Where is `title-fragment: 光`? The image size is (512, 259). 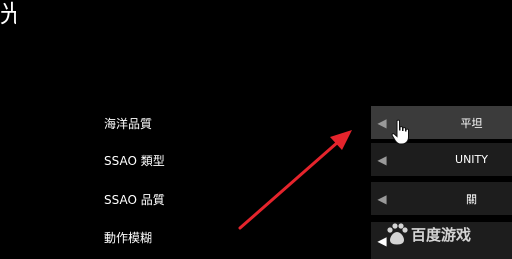
title-fragment: 光 is located at coordinates (8, 14).